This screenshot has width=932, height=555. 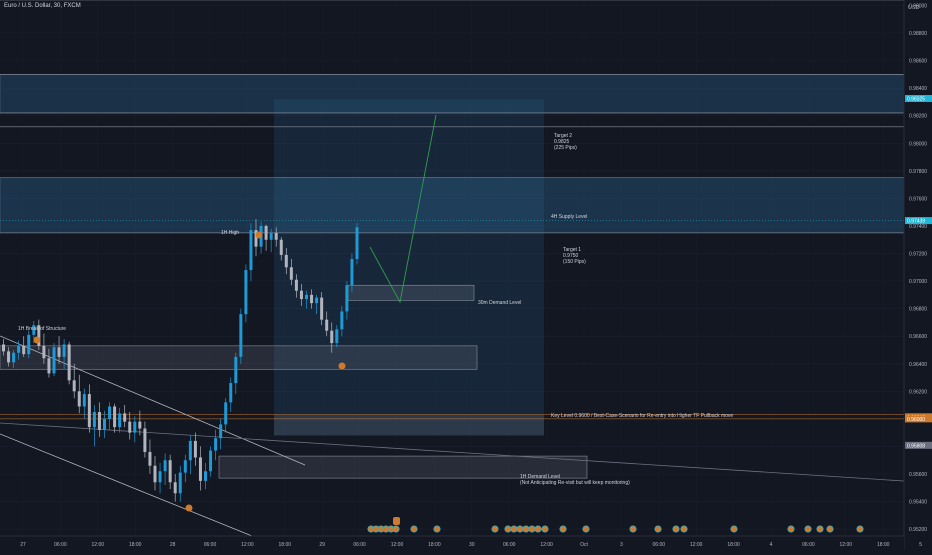 What do you see at coordinates (659, 545) in the screenshot?
I see `time-tick-17: 06:00` at bounding box center [659, 545].